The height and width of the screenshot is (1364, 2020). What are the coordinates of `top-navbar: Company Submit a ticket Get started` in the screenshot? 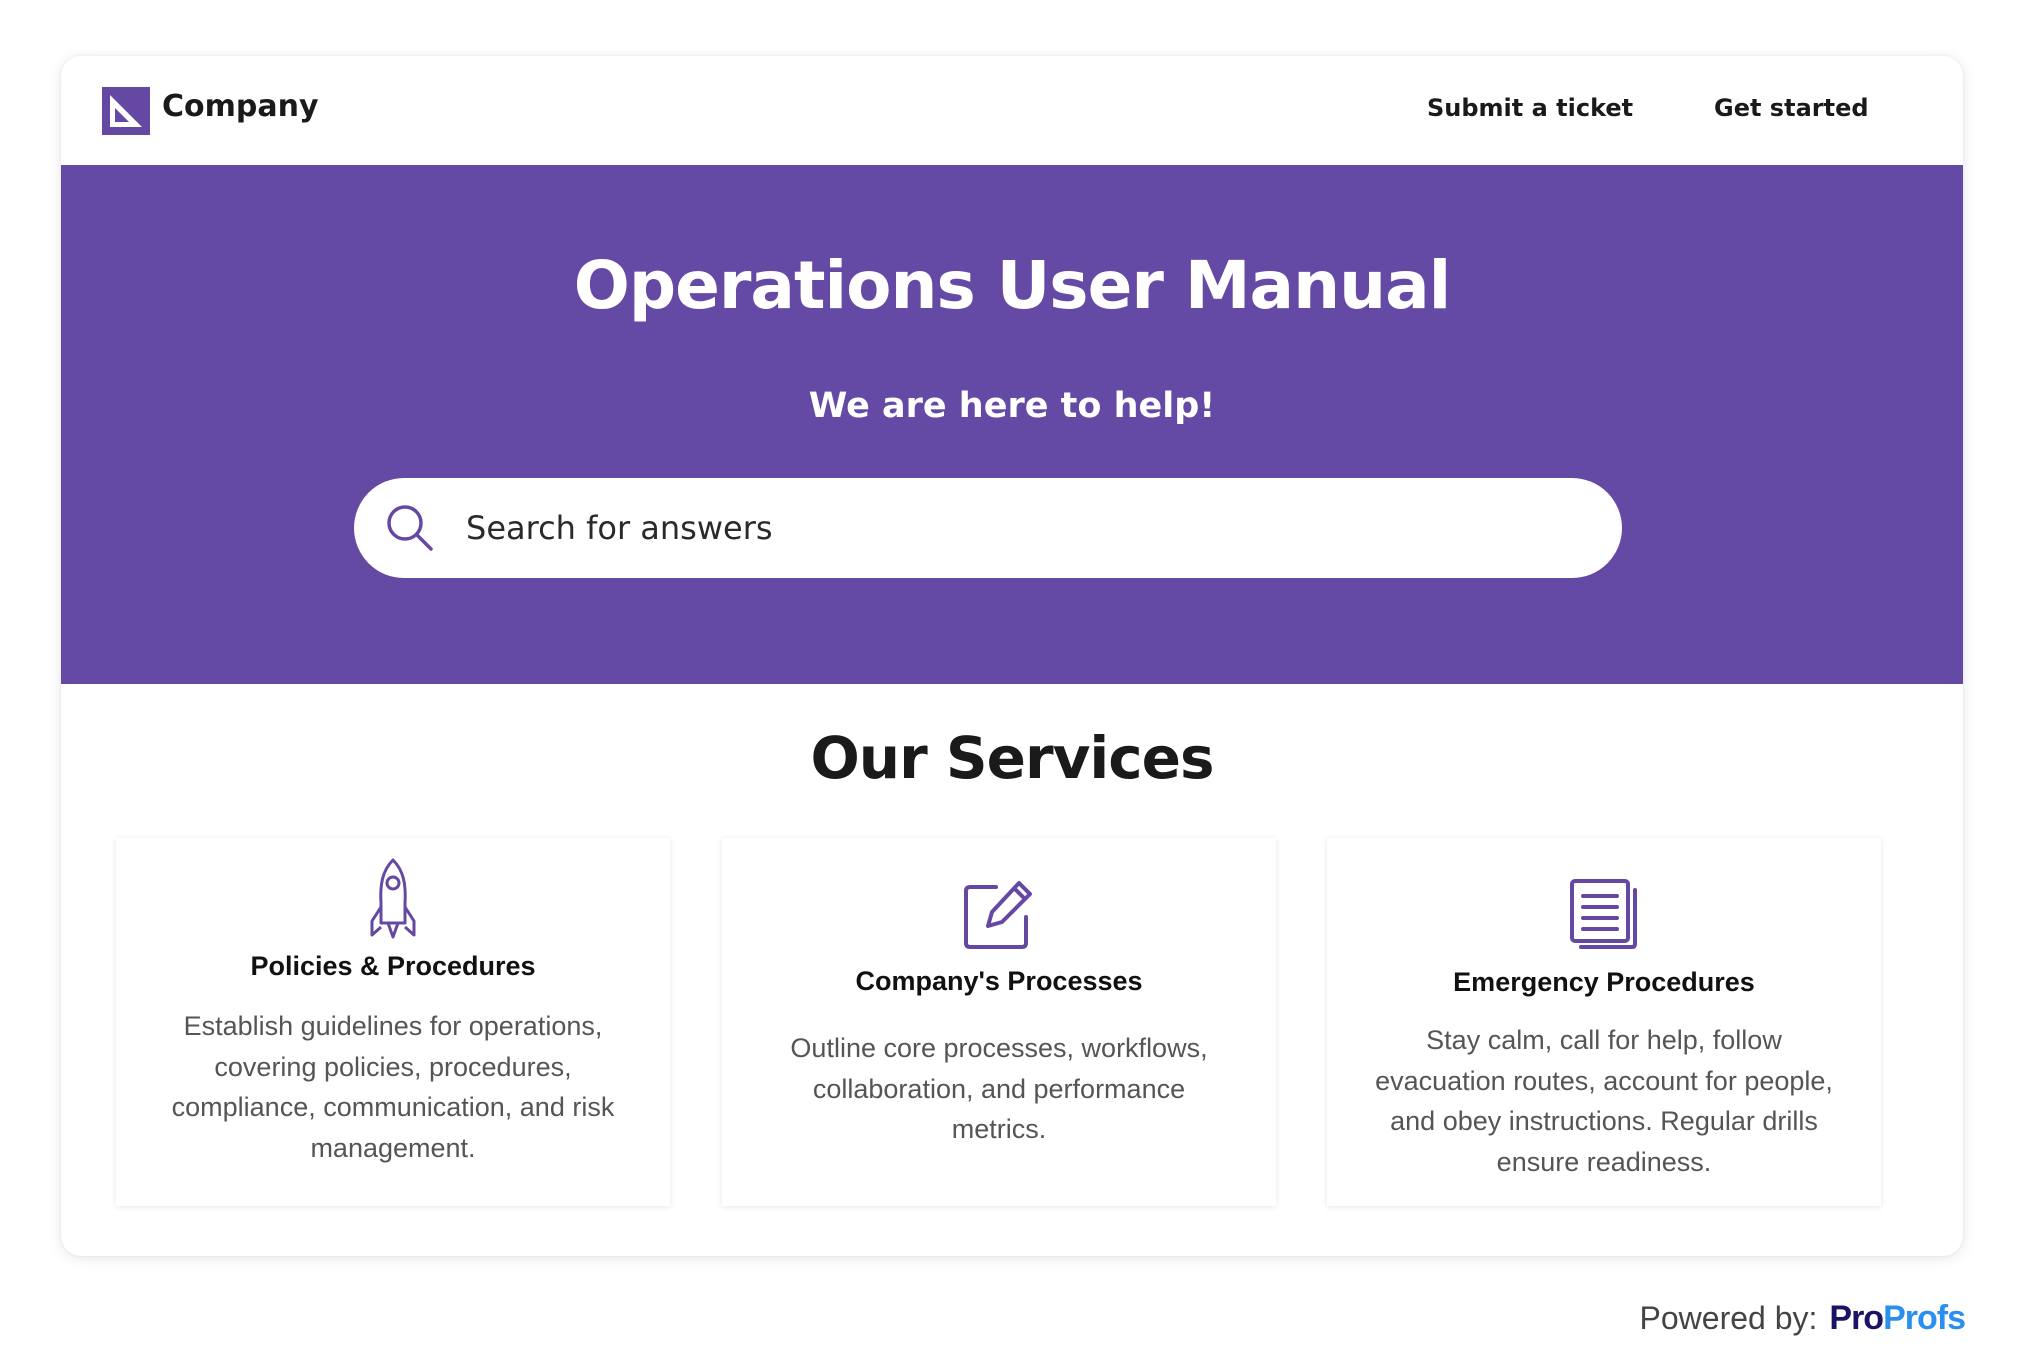 It's located at (1012, 110).